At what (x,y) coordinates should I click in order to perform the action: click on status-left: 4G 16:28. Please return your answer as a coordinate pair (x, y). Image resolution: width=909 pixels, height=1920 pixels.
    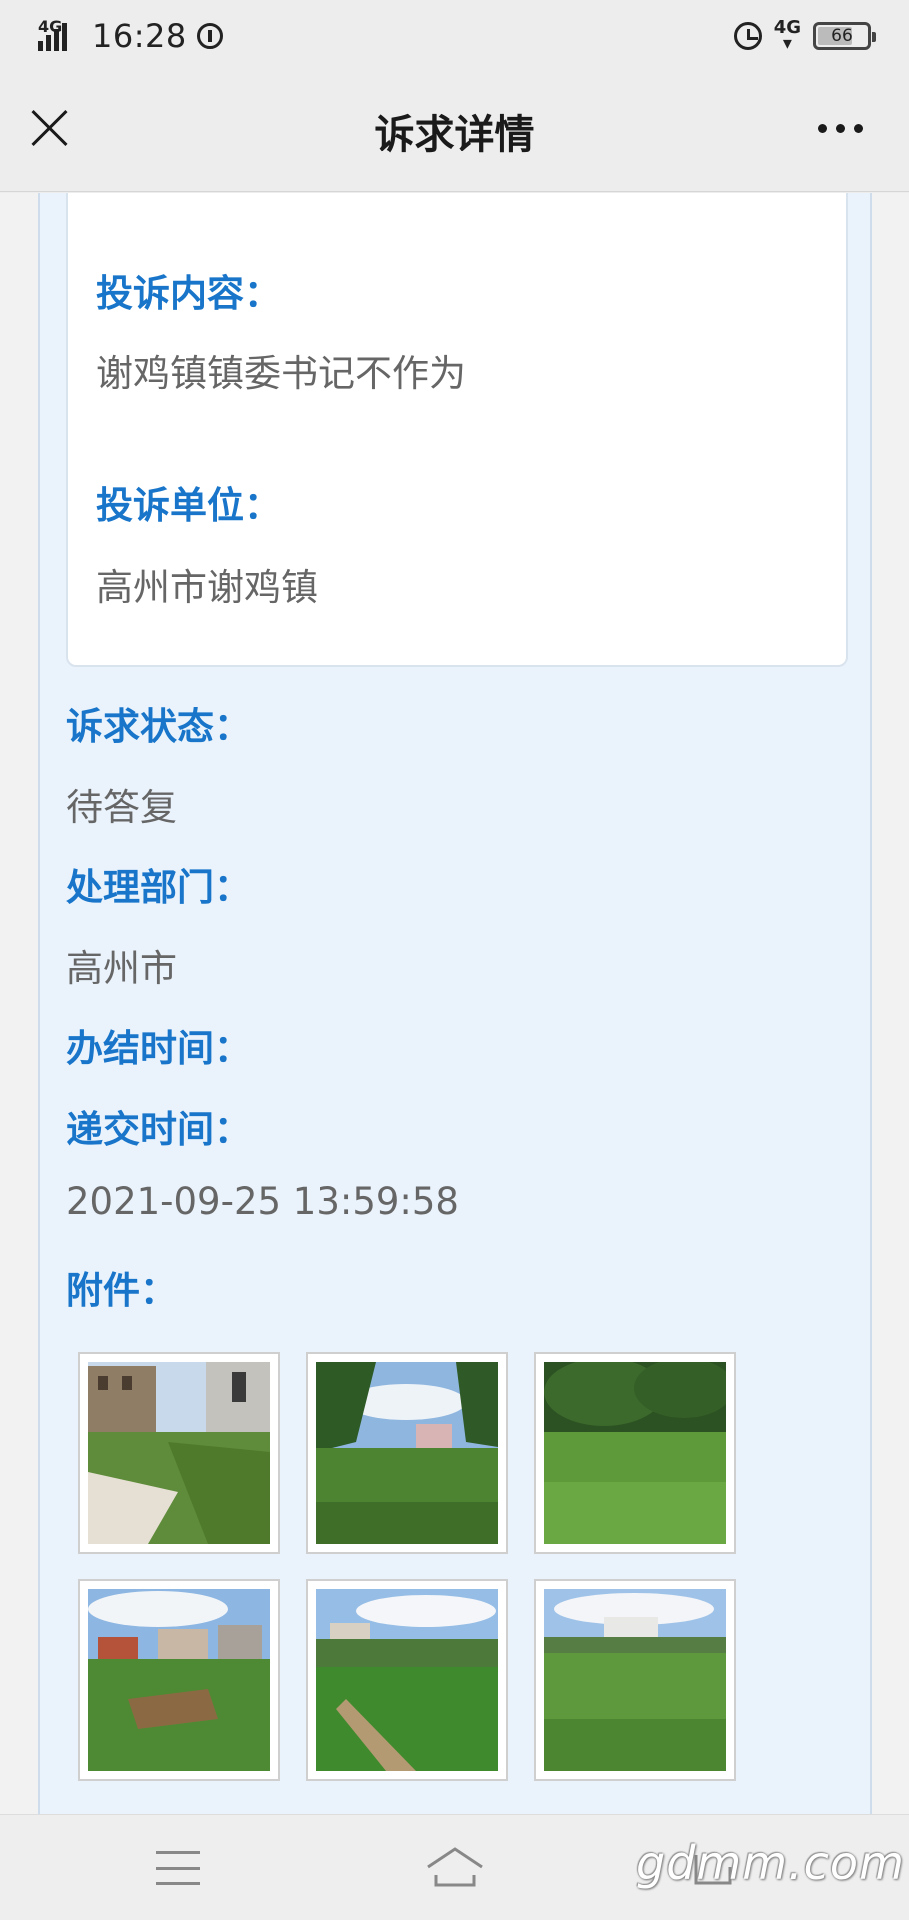
    Looking at the image, I should click on (130, 36).